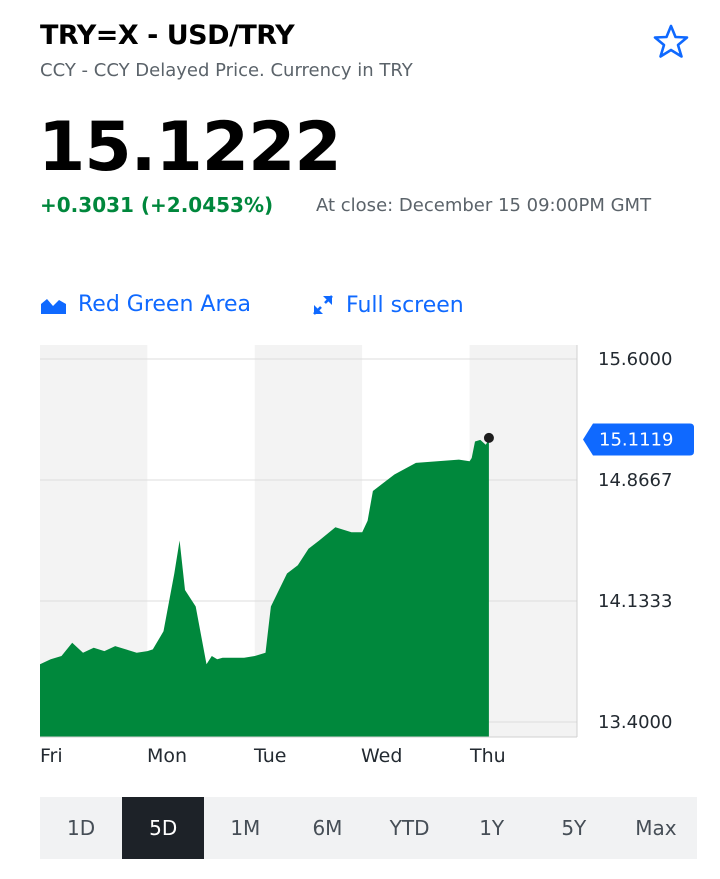 The height and width of the screenshot is (879, 720). Describe the element at coordinates (635, 722) in the screenshot. I see `y-tick-label: 13.4000` at that location.